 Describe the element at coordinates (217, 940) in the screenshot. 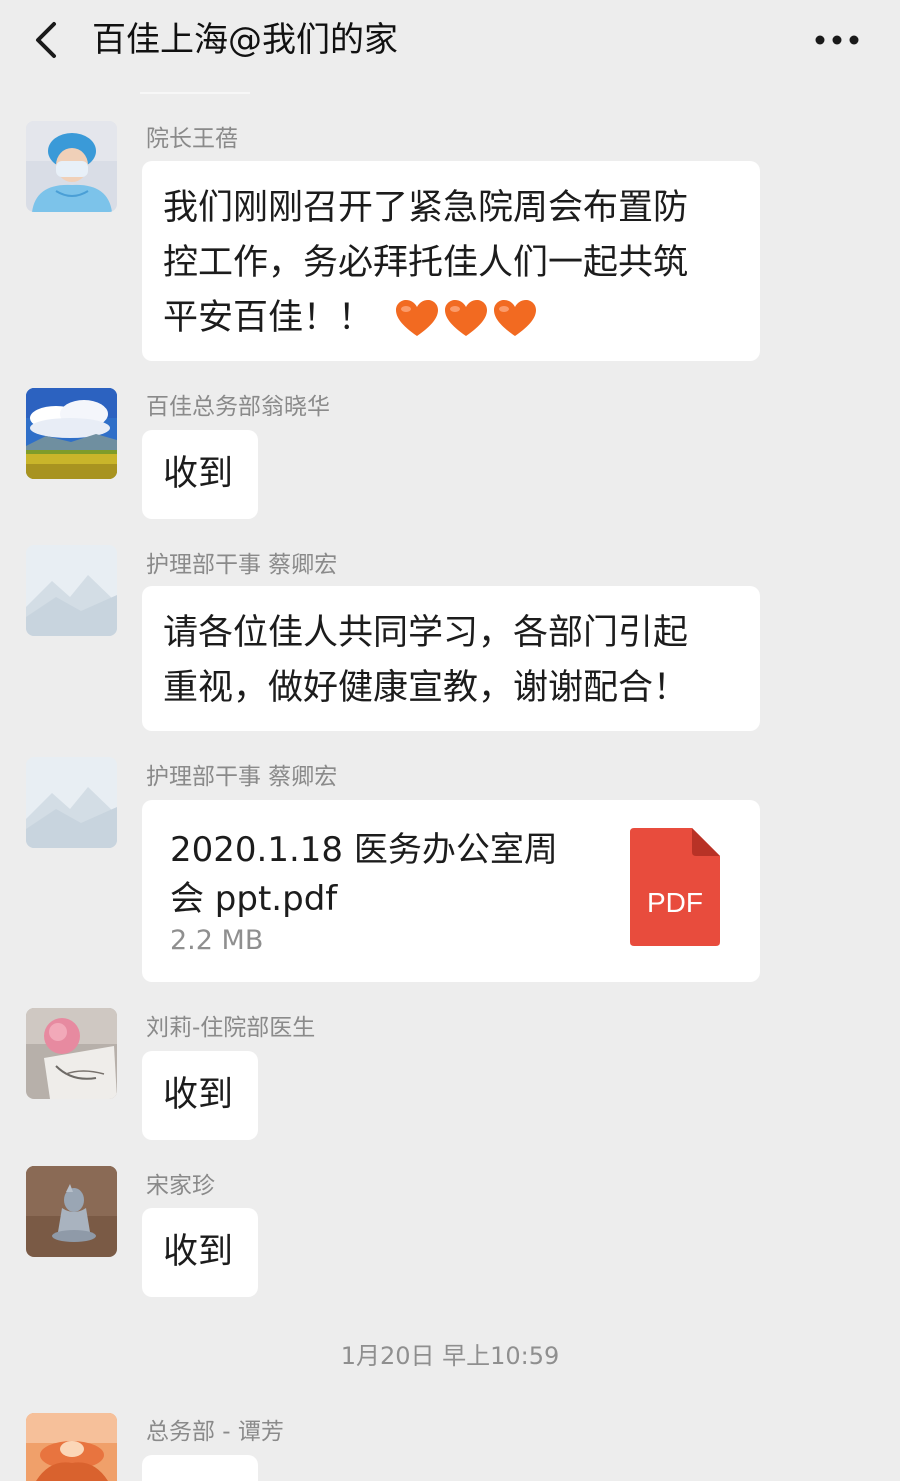

I see `file-size: 2.2 MB` at that location.